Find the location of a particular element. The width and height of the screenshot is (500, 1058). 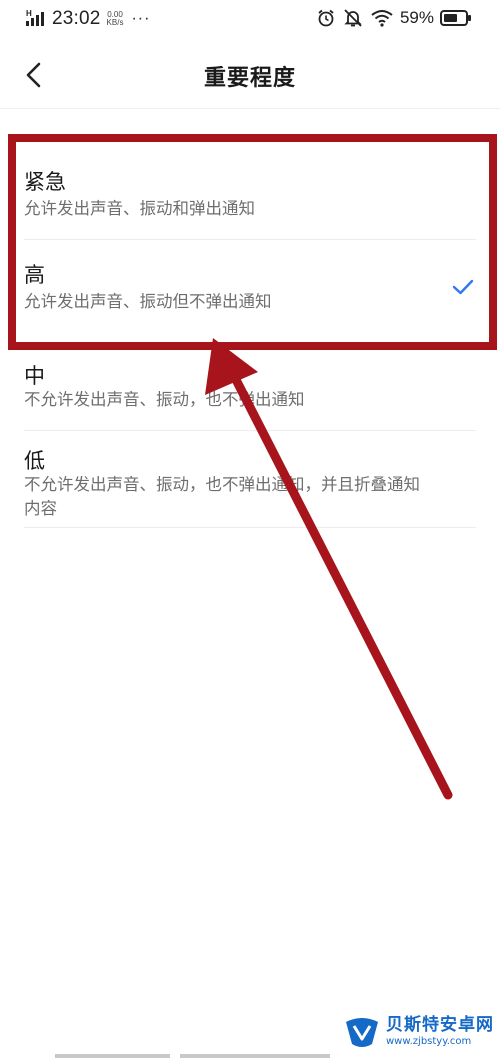

check-icon is located at coordinates (463, 287).